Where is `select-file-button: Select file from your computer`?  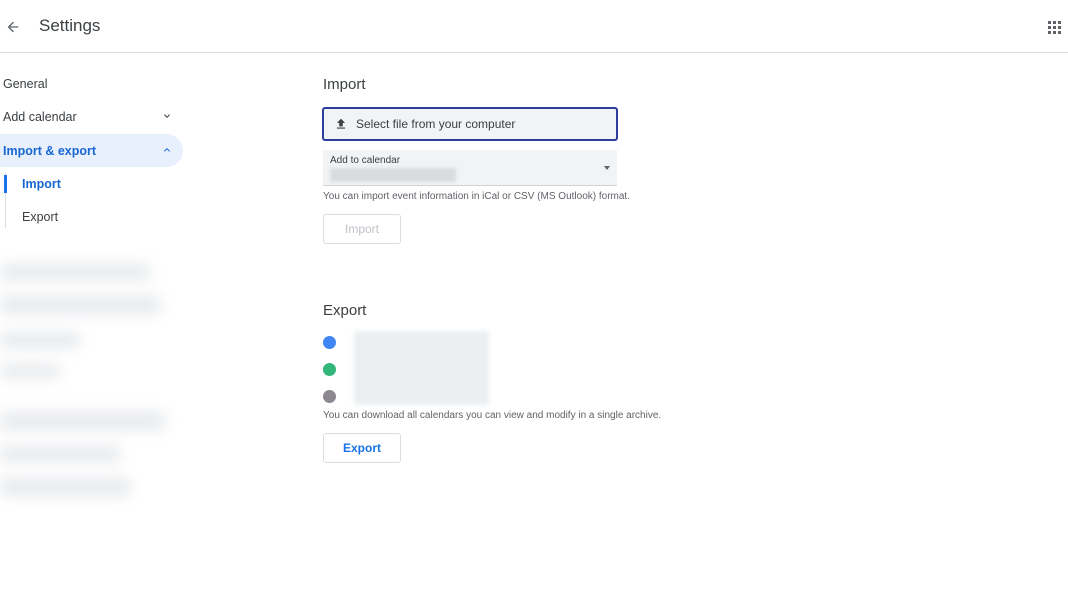 select-file-button: Select file from your computer is located at coordinates (470, 124).